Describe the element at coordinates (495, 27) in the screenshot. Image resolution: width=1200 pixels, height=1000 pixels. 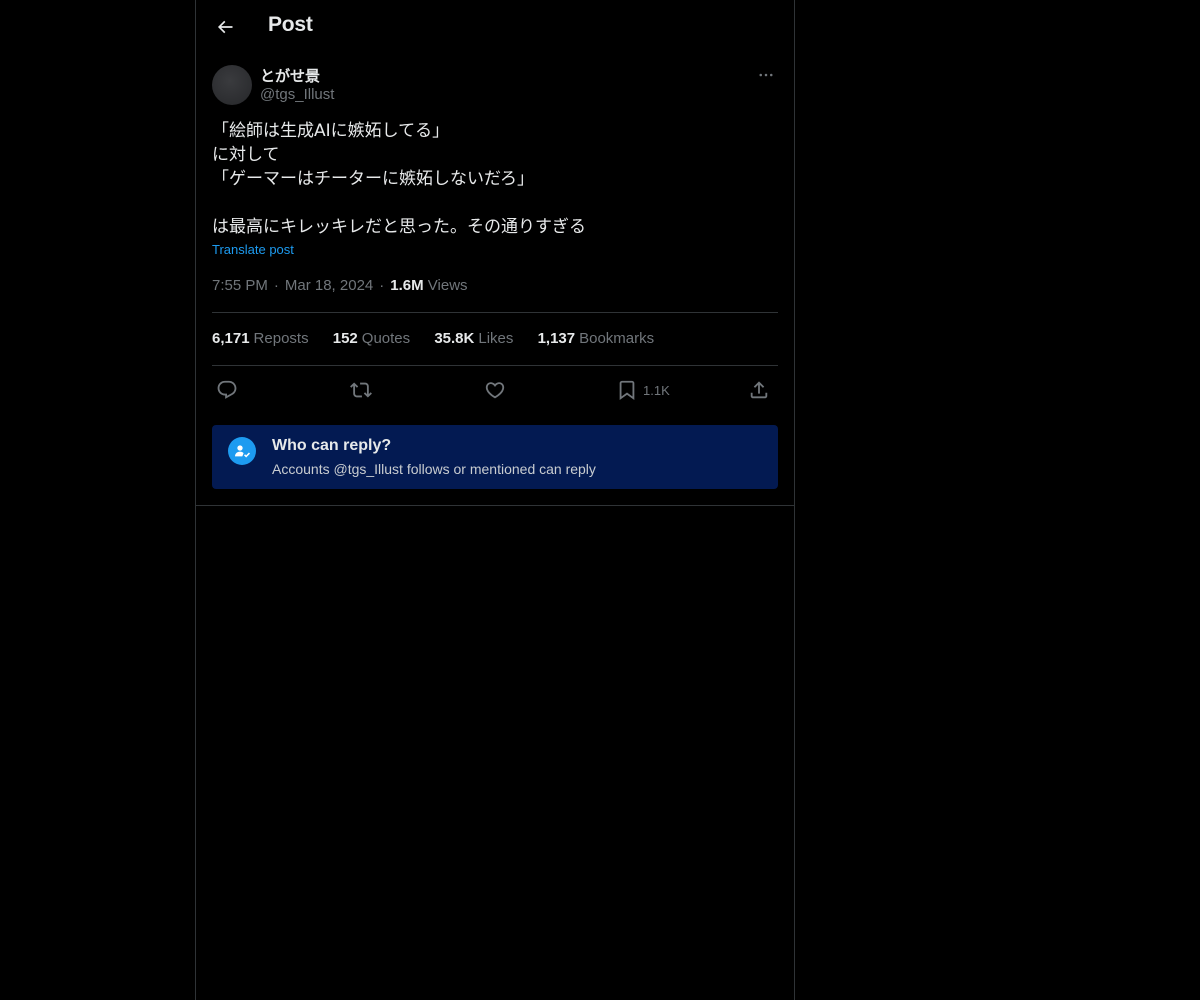
I see `page-header: Post` at that location.